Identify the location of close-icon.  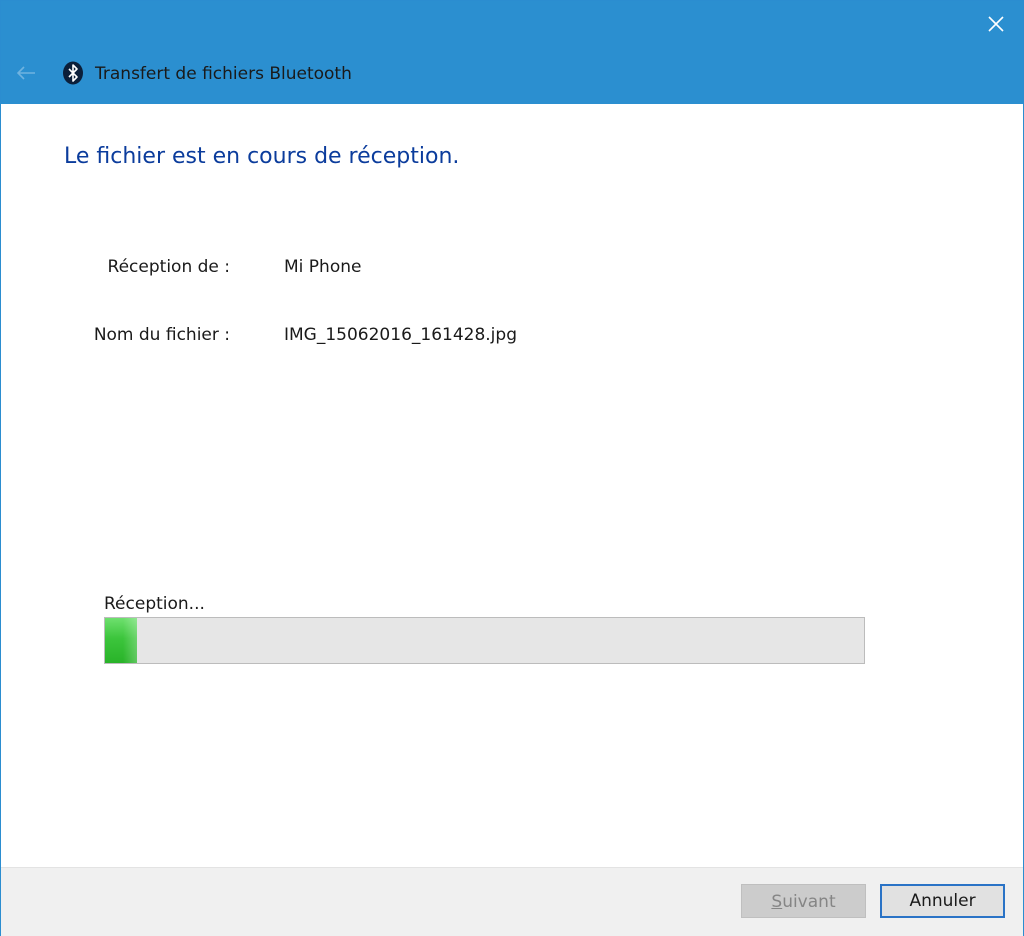
(996, 24).